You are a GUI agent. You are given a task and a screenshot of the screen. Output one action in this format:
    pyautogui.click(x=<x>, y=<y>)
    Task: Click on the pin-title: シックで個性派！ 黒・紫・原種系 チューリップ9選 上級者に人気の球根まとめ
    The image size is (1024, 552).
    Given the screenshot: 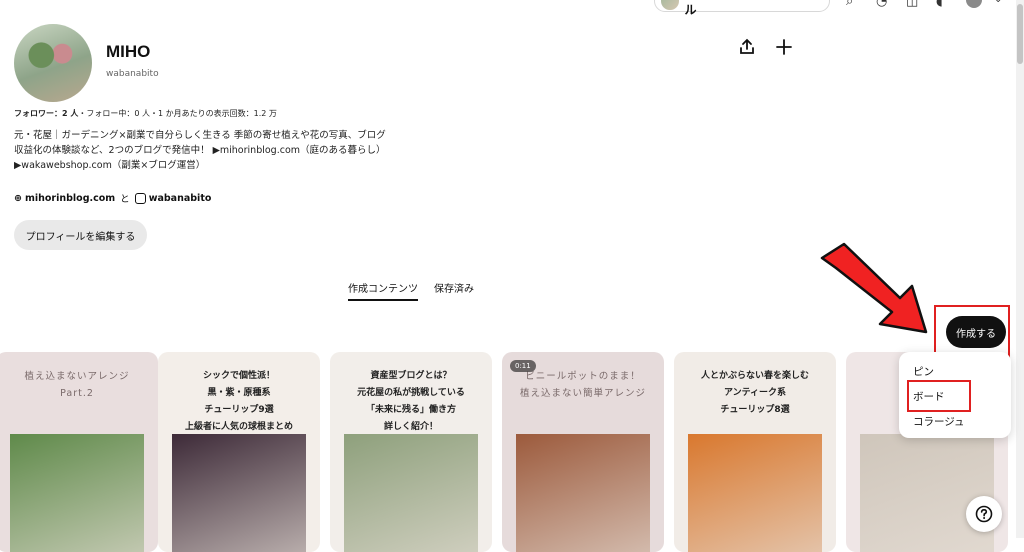 What is the action you would take?
    pyautogui.click(x=238, y=401)
    